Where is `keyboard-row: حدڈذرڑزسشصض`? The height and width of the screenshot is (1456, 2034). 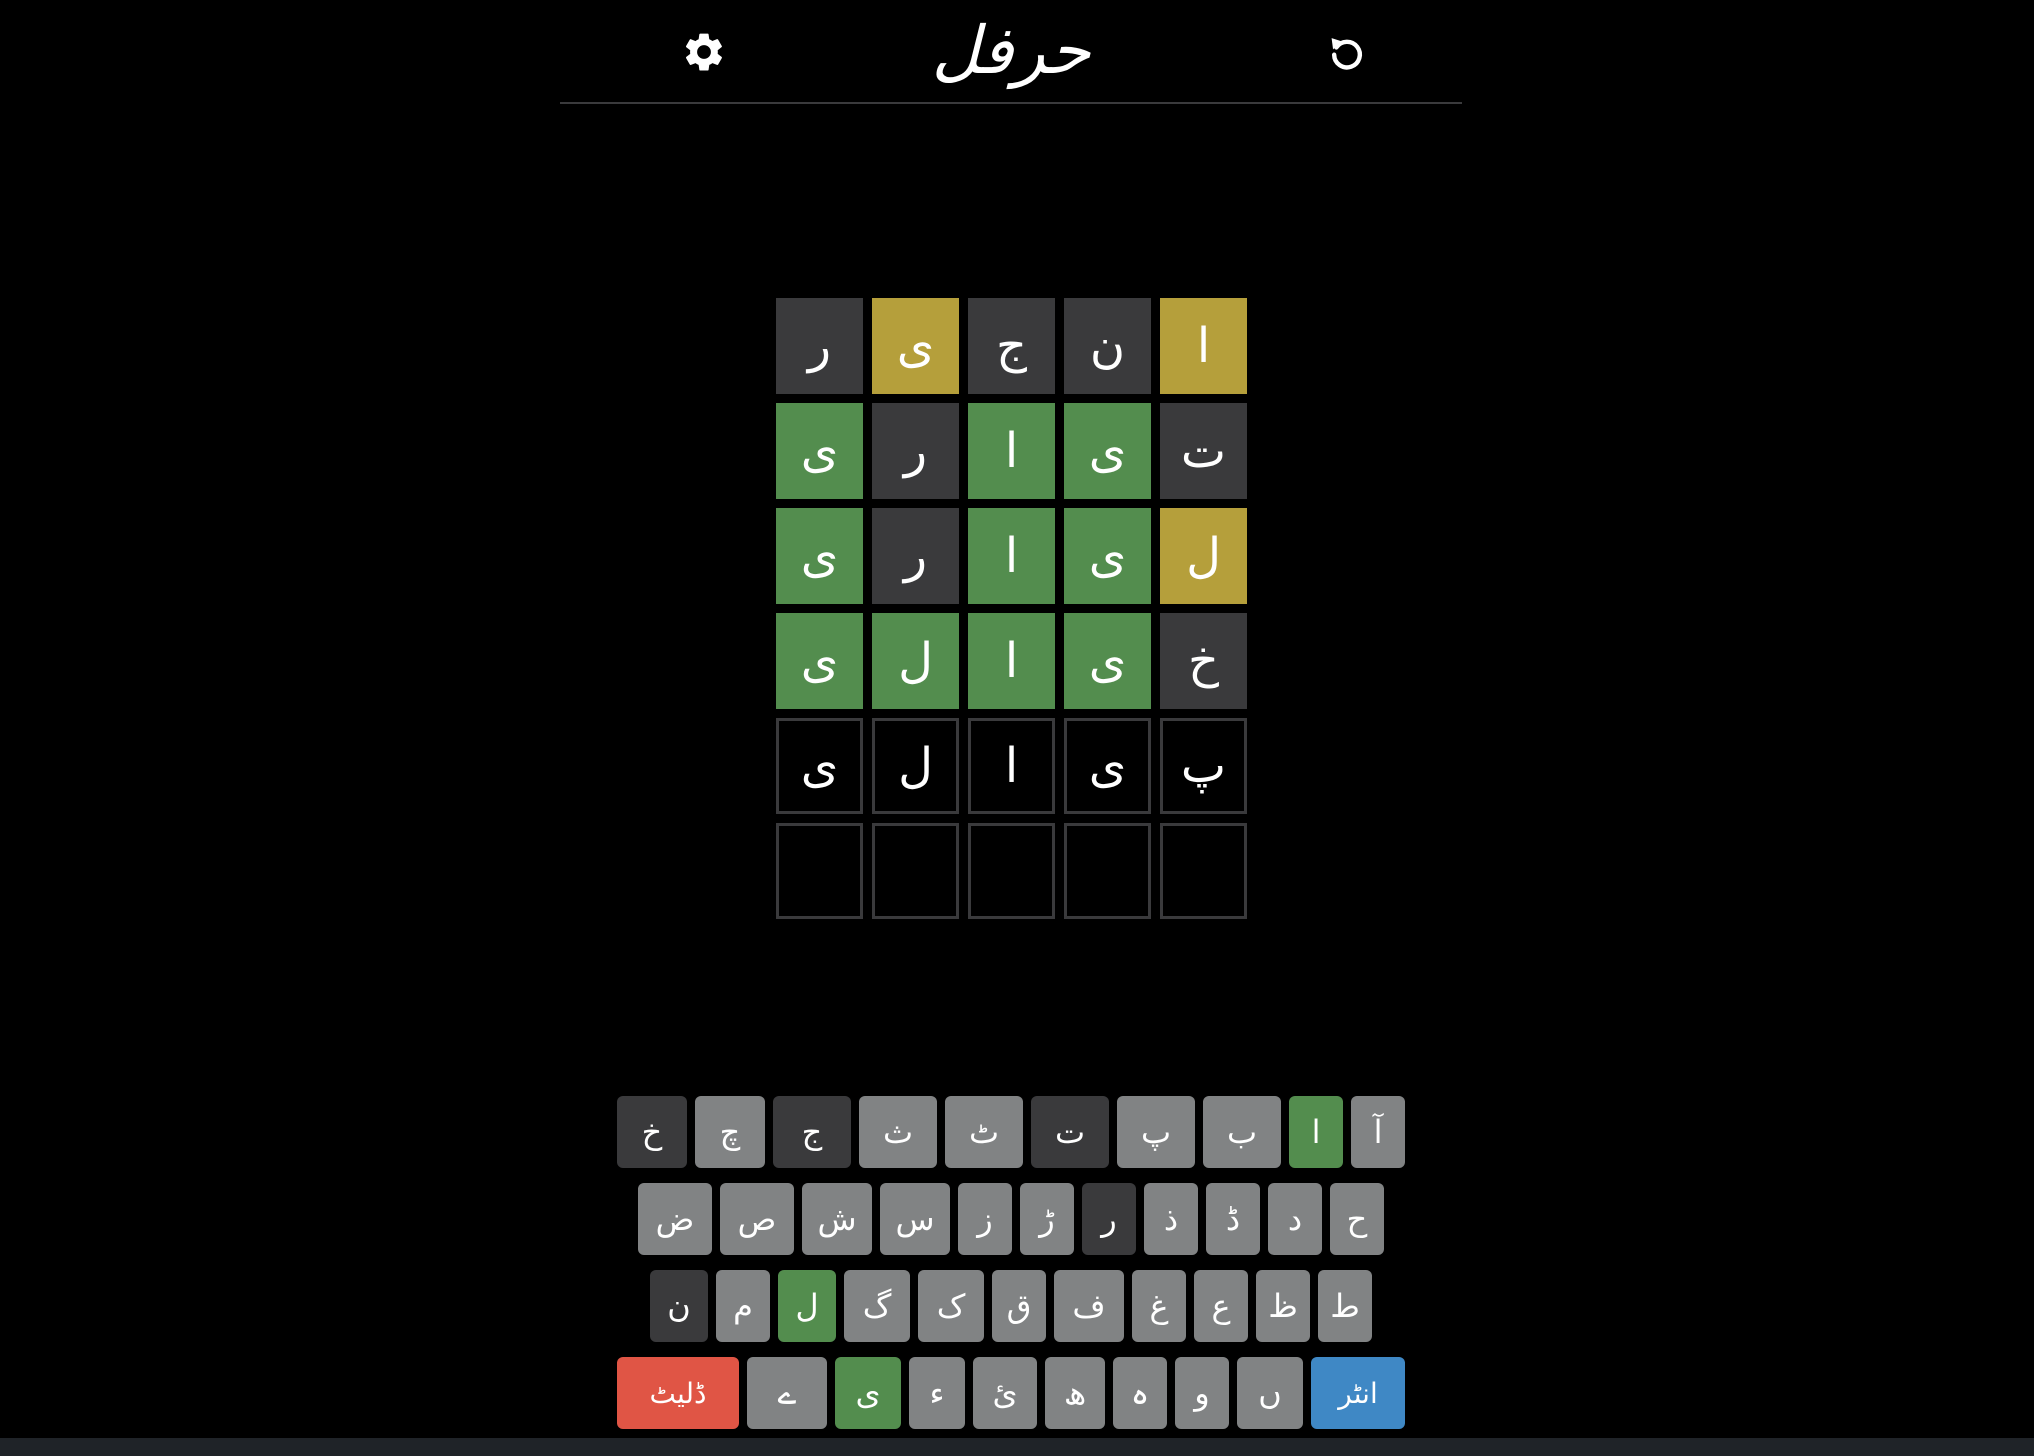 keyboard-row: حدڈذرڑزسشصض is located at coordinates (1011, 1219).